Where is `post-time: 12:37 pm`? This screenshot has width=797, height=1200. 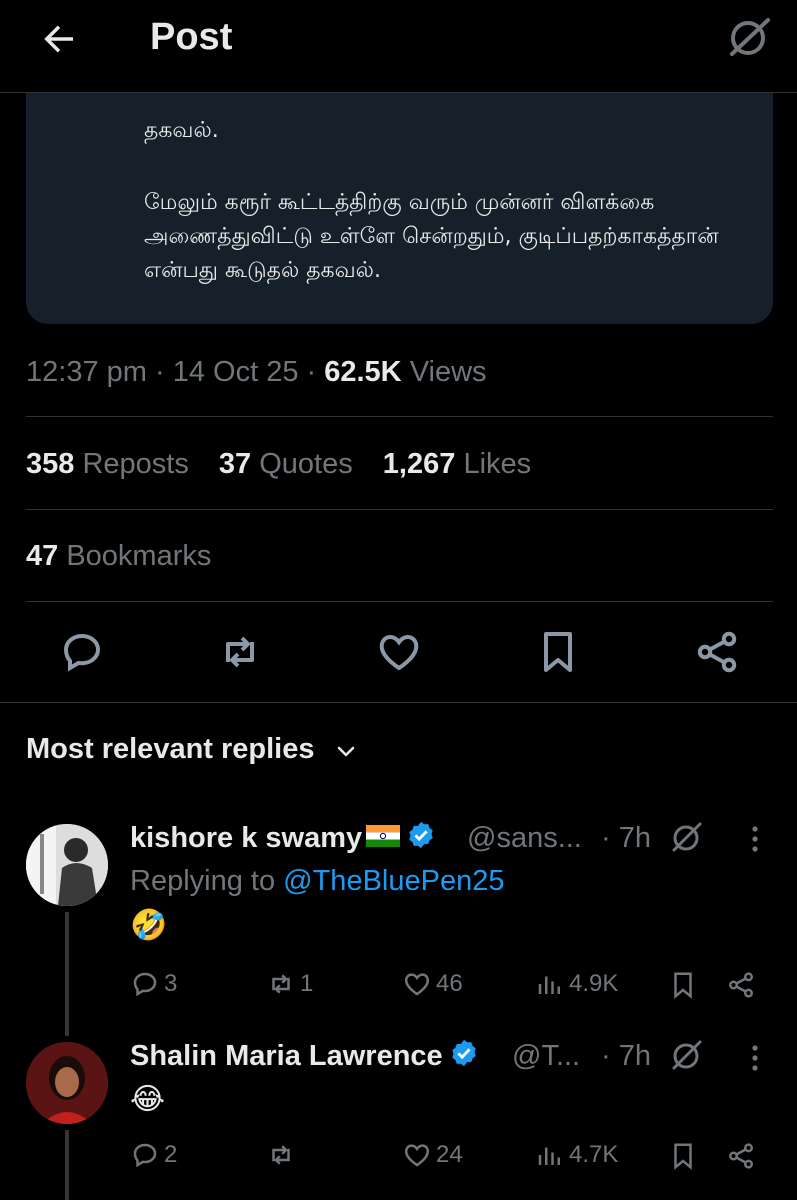
post-time: 12:37 pm is located at coordinates (86, 372).